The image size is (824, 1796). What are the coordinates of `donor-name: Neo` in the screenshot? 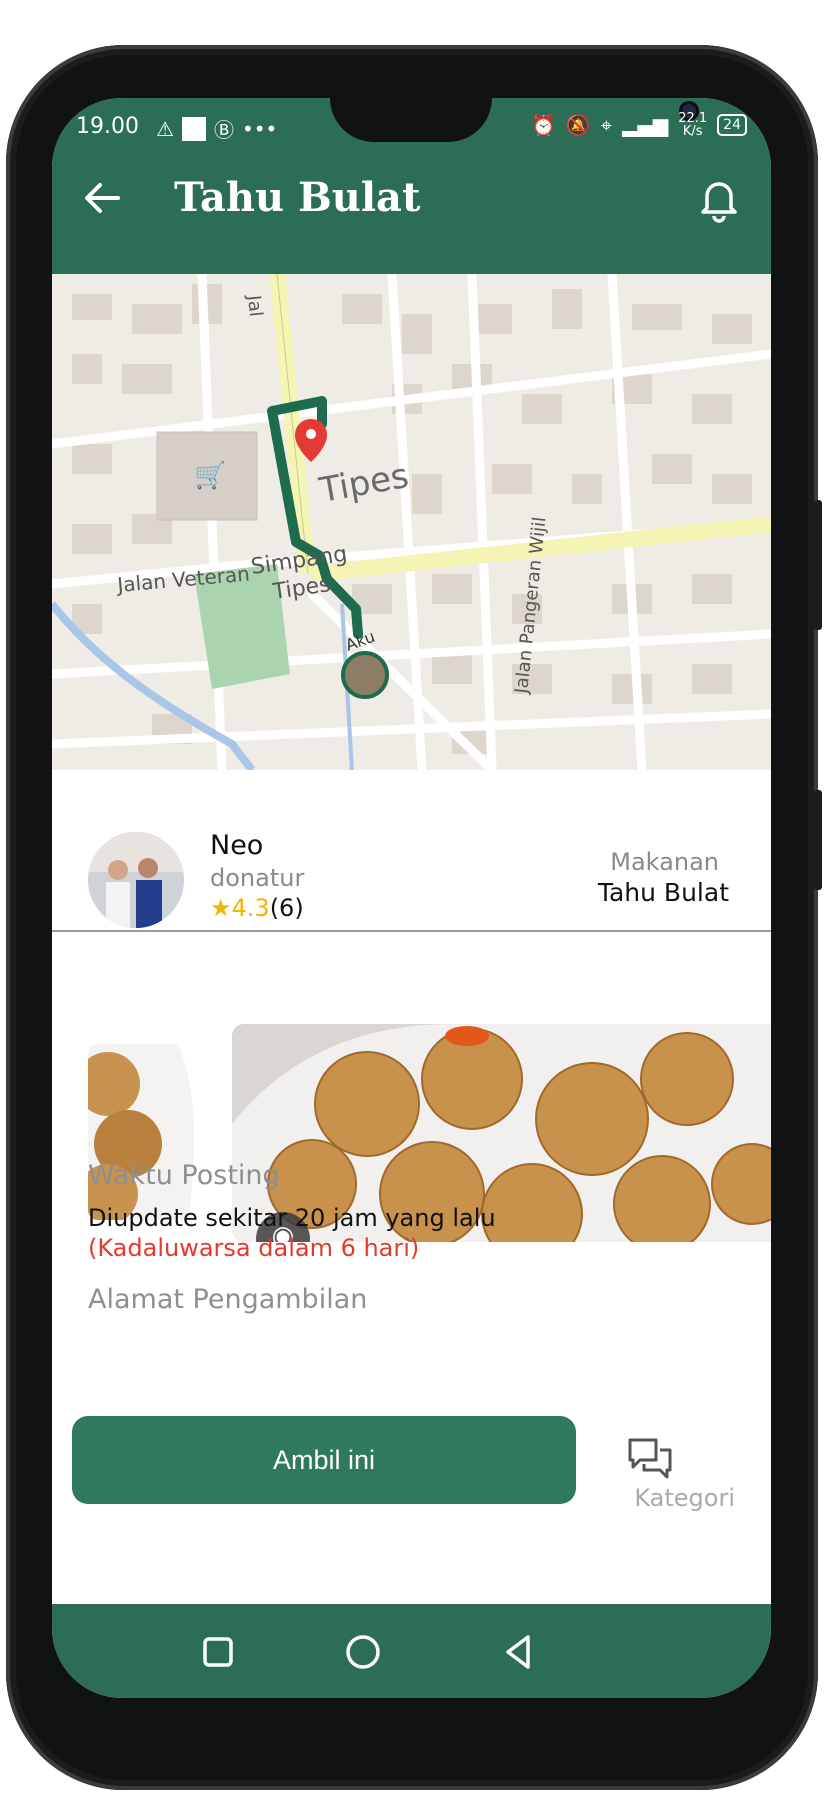 It's located at (237, 845).